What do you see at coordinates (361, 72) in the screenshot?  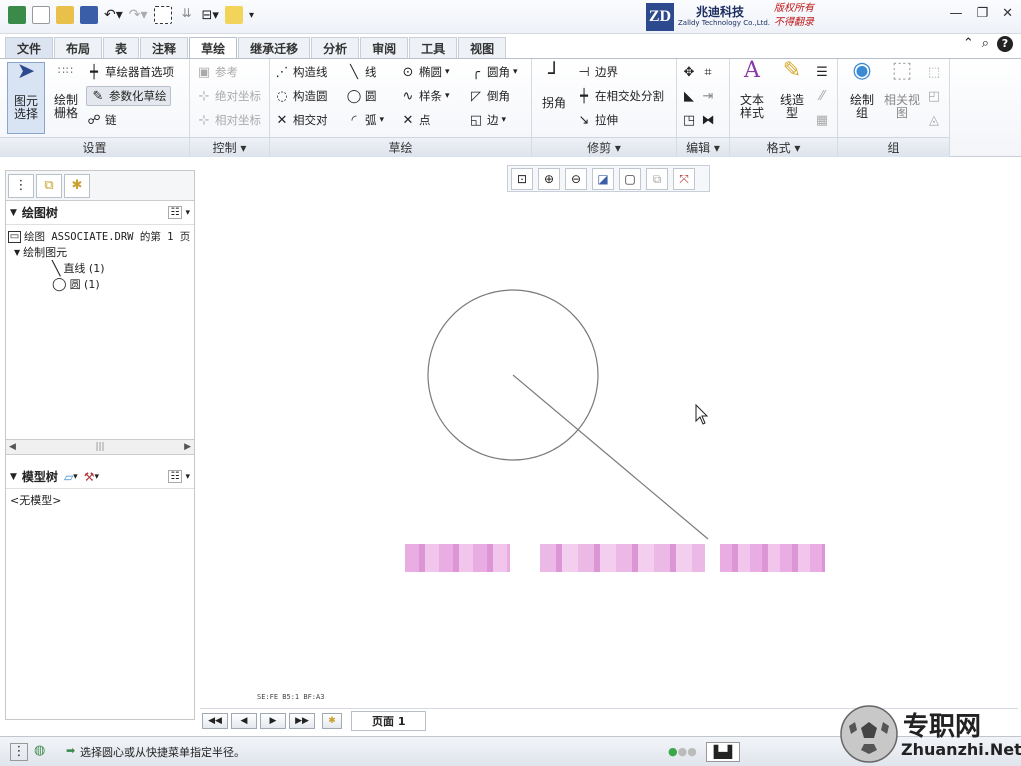 I see `line-button: ╲ 线` at bounding box center [361, 72].